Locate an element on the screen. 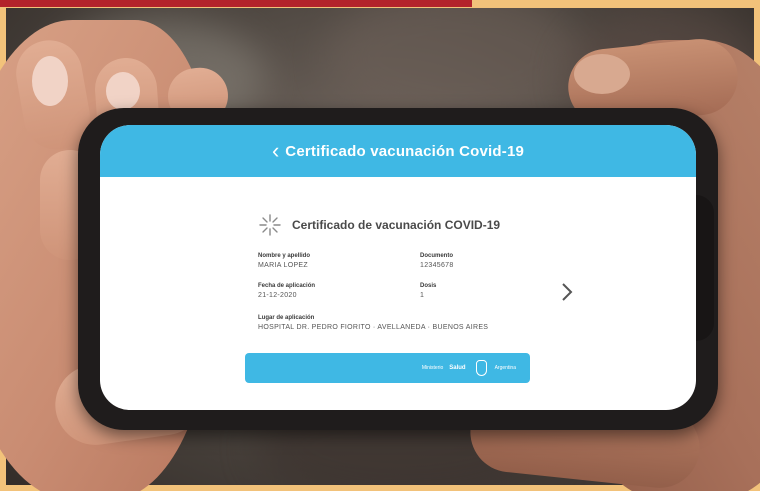  certificate-title: Certificado de vacunación COVID-19 is located at coordinates (396, 225).